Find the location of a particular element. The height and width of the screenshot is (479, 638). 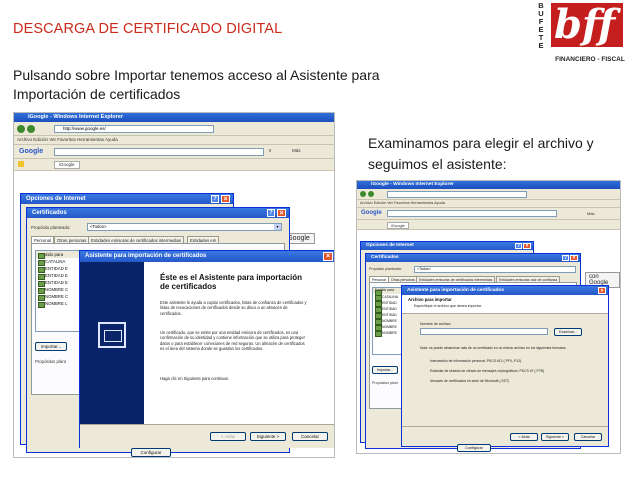

certificate-icon is located at coordinates (112, 335).